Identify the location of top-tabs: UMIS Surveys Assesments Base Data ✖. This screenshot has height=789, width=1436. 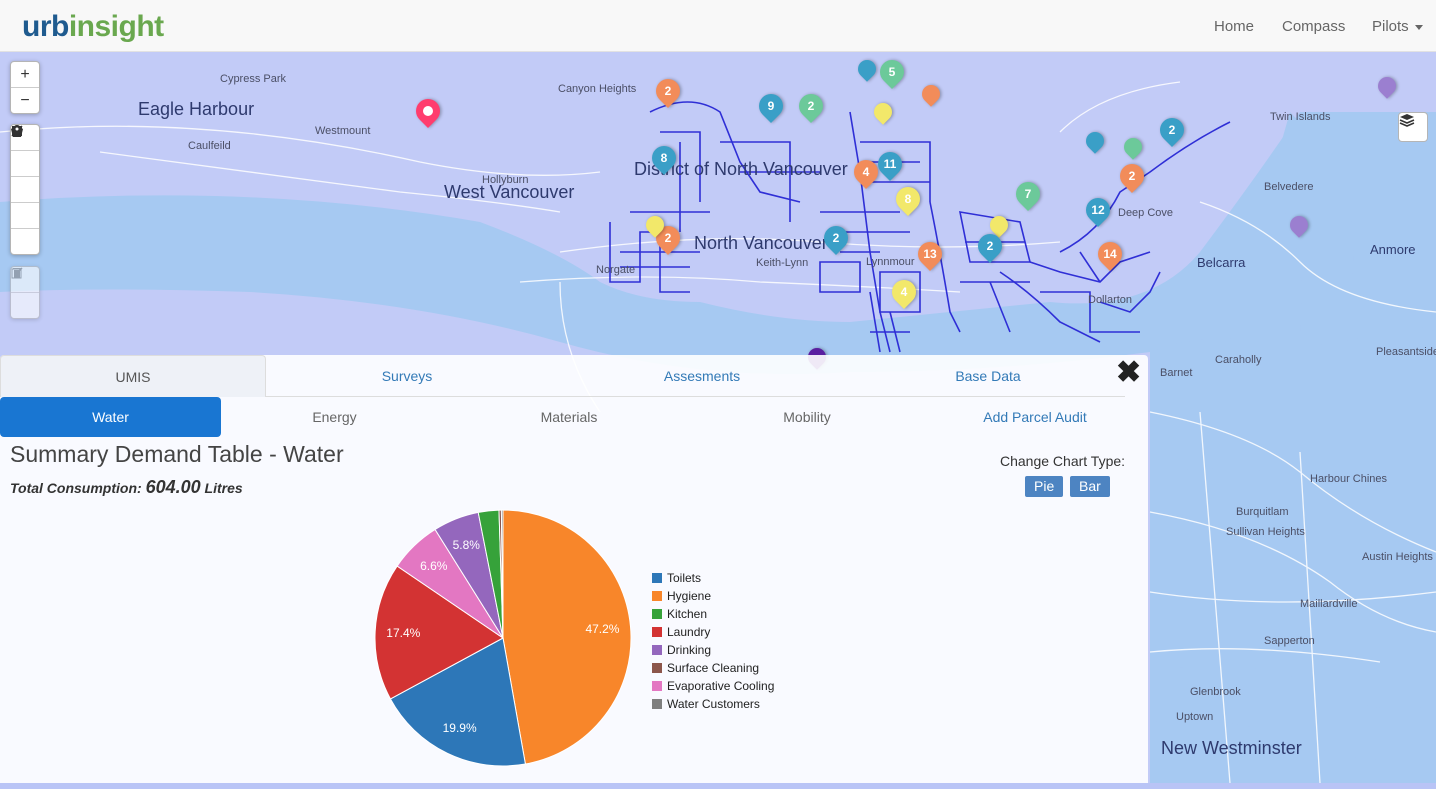
(574, 376).